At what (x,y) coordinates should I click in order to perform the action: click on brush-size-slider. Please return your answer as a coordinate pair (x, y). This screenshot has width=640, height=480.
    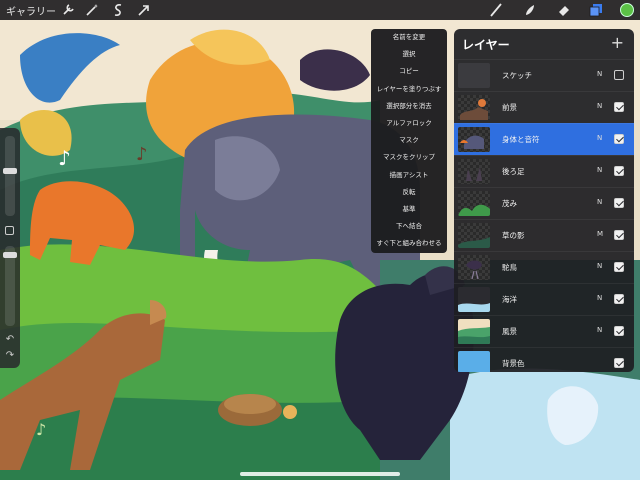
    Looking at the image, I should click on (10, 176).